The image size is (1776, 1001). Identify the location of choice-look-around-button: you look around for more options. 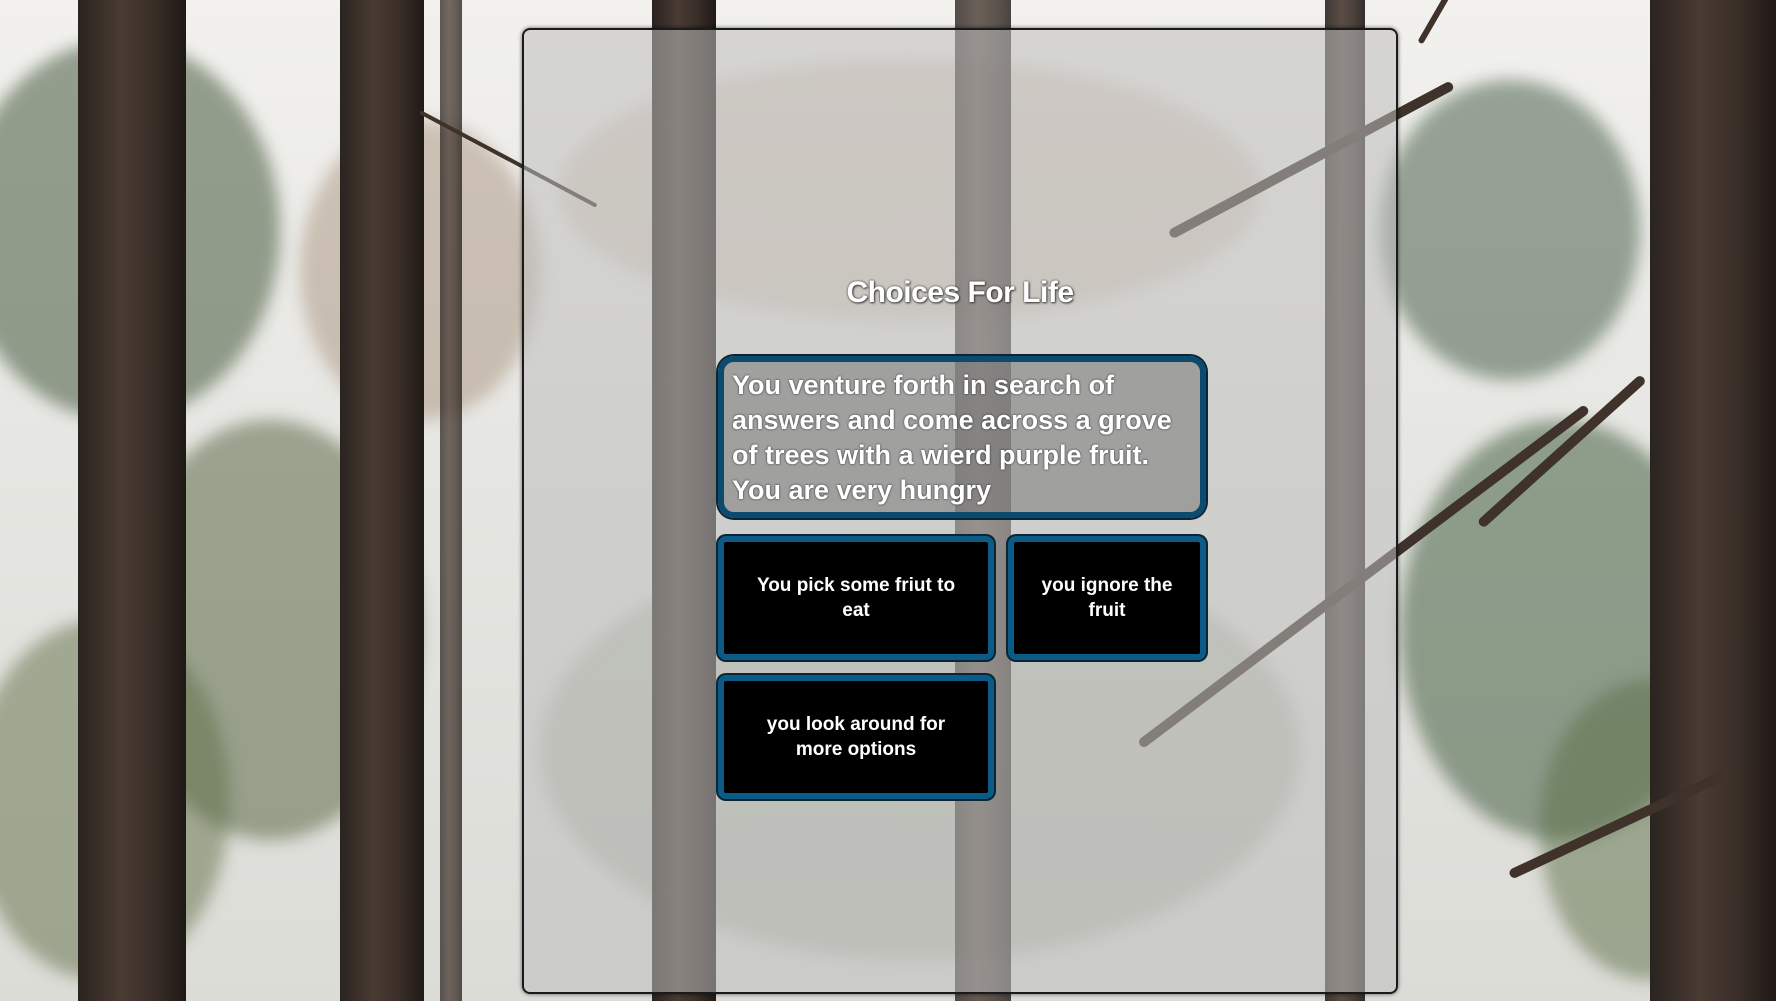
(856, 737).